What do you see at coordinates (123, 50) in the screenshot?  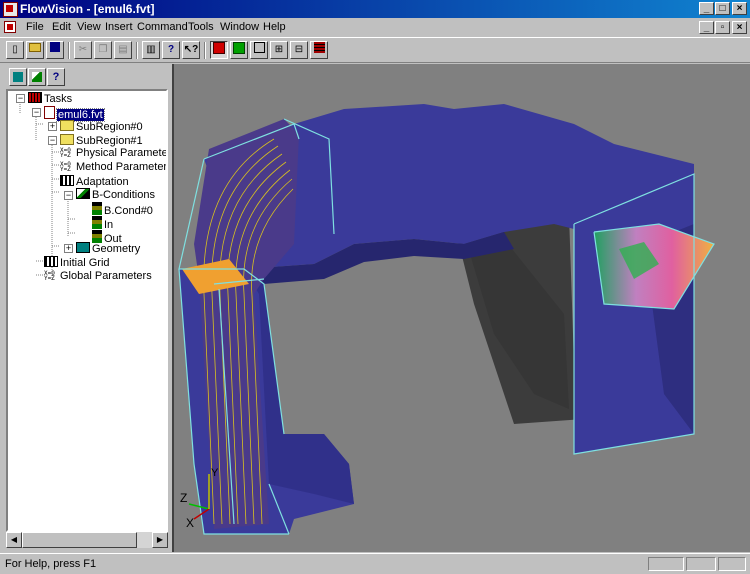 I see `paste-icon: ▤` at bounding box center [123, 50].